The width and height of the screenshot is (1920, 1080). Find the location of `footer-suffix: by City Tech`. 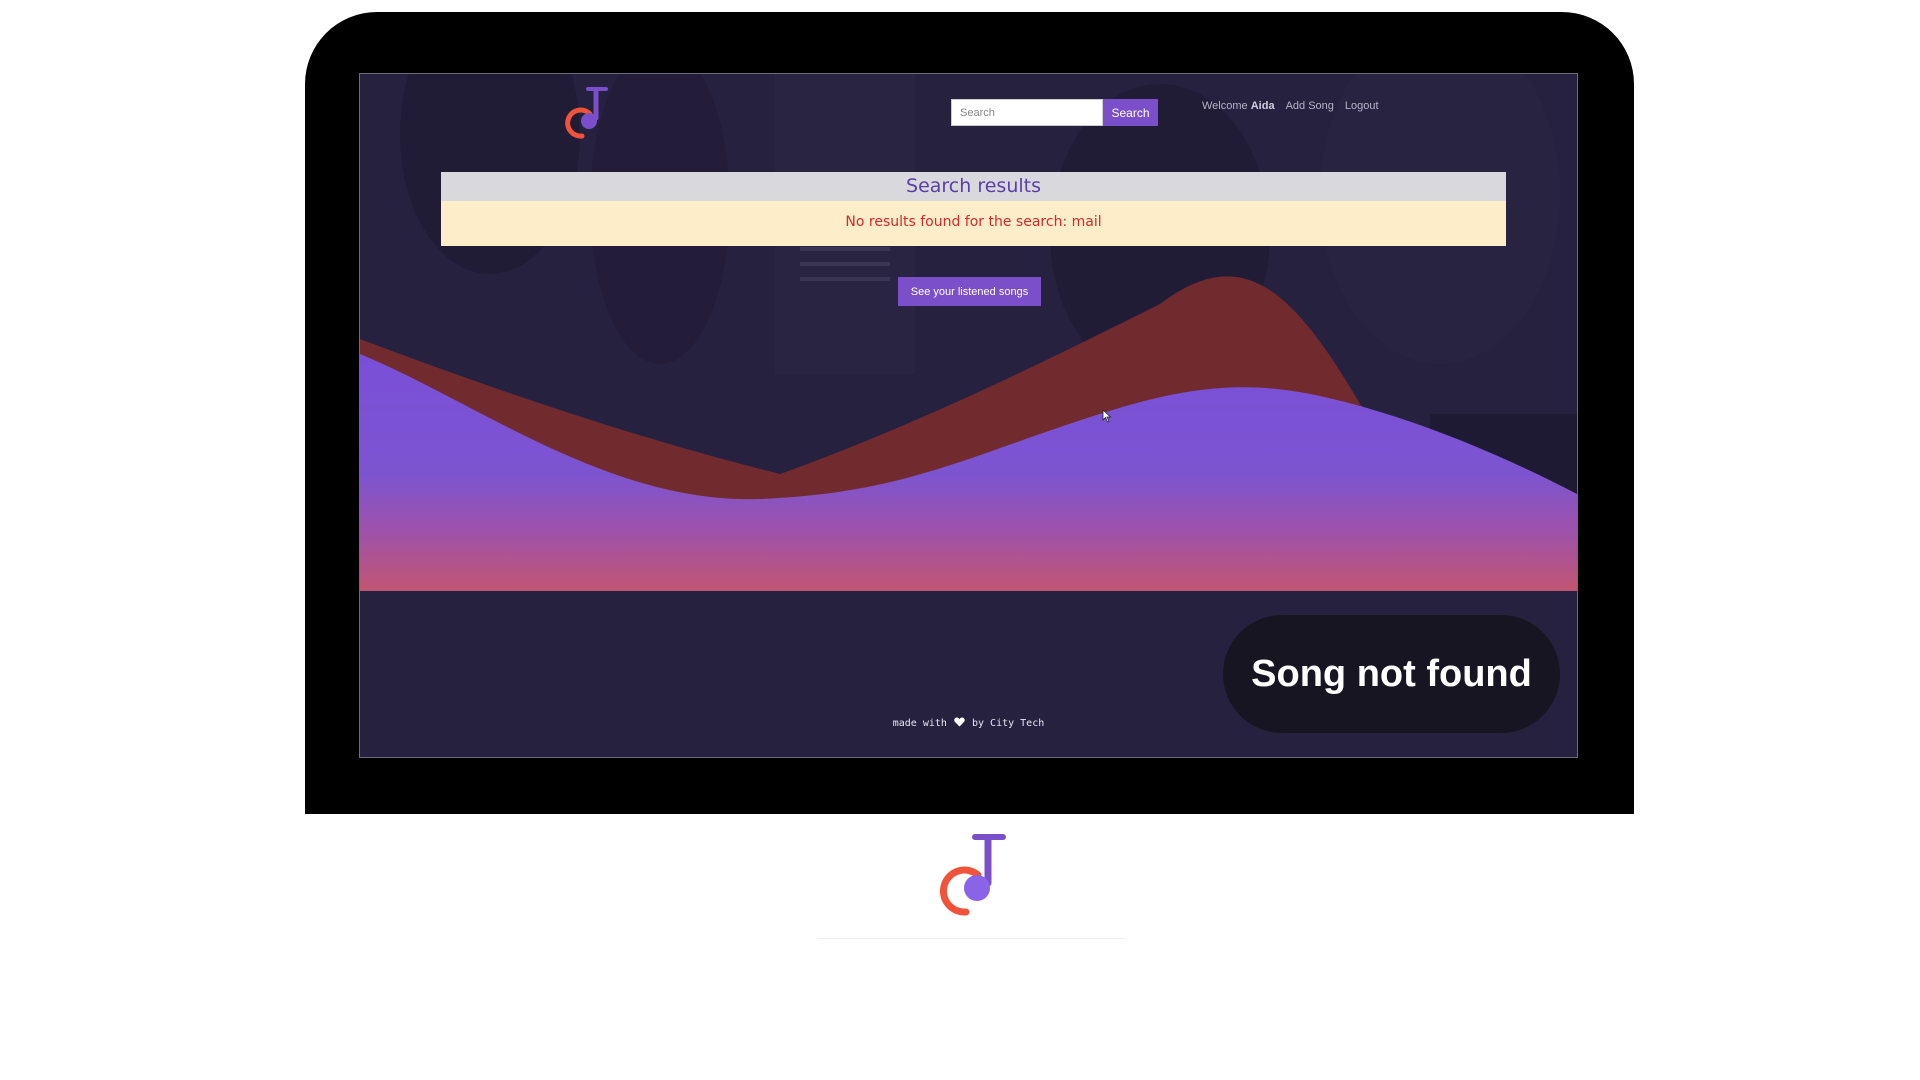

footer-suffix: by City Tech is located at coordinates (1008, 723).